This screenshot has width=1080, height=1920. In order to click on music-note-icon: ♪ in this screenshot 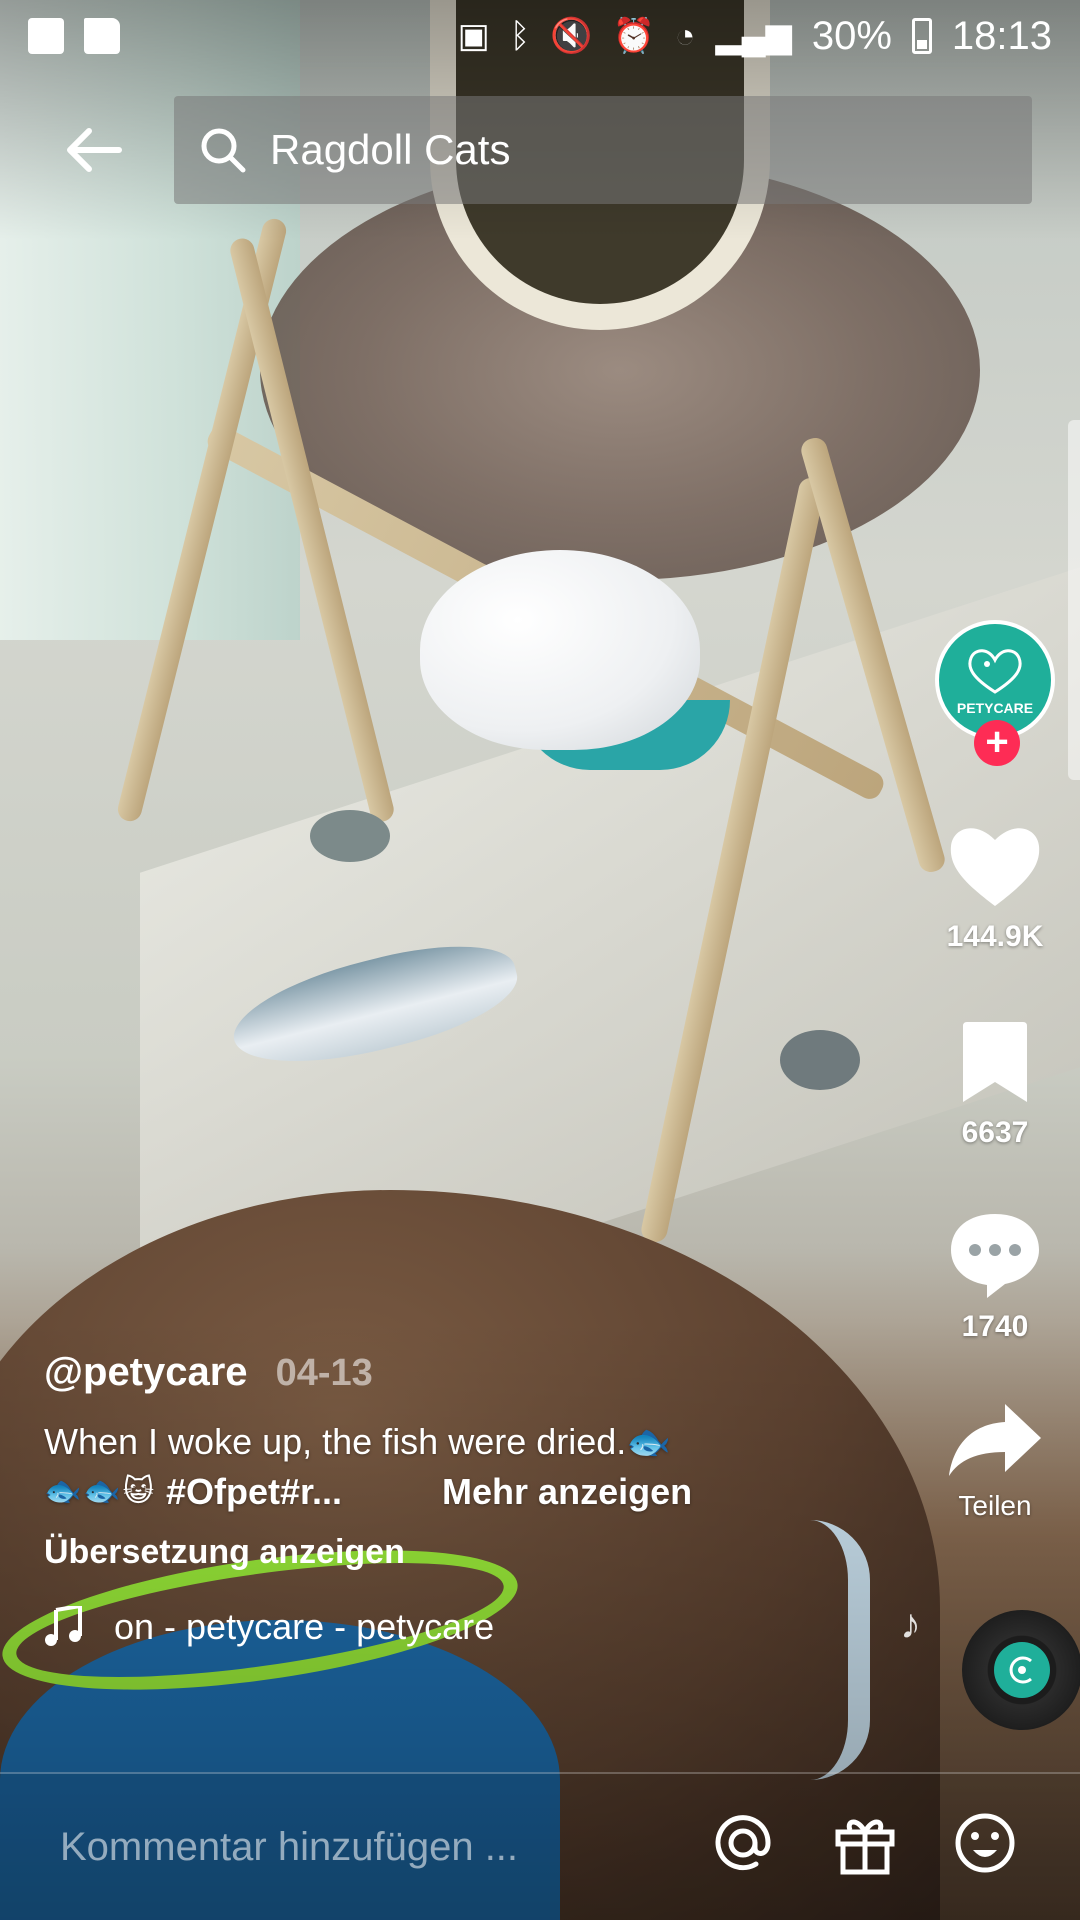, I will do `click(910, 1623)`.